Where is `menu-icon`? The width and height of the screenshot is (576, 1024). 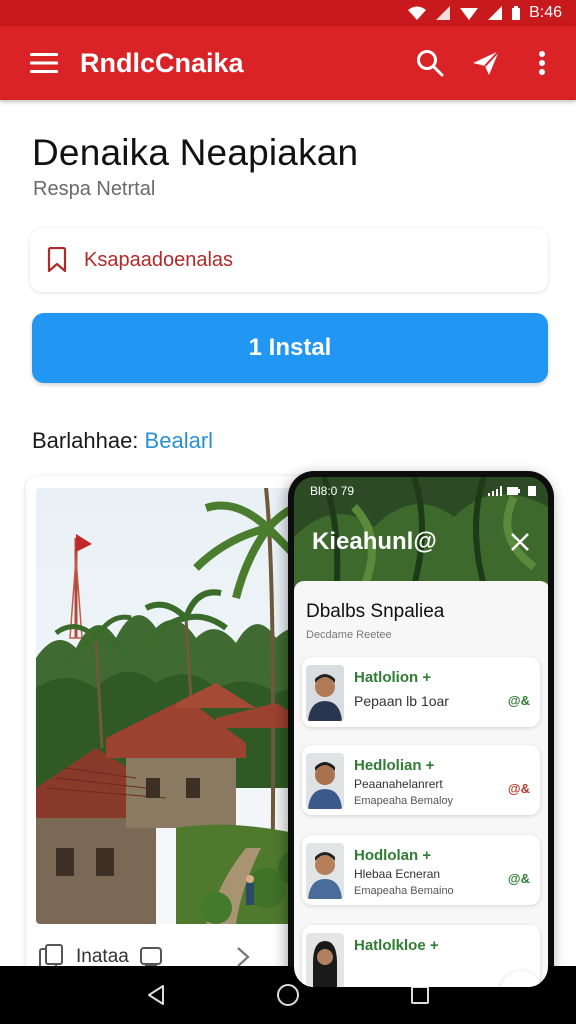 menu-icon is located at coordinates (44, 63).